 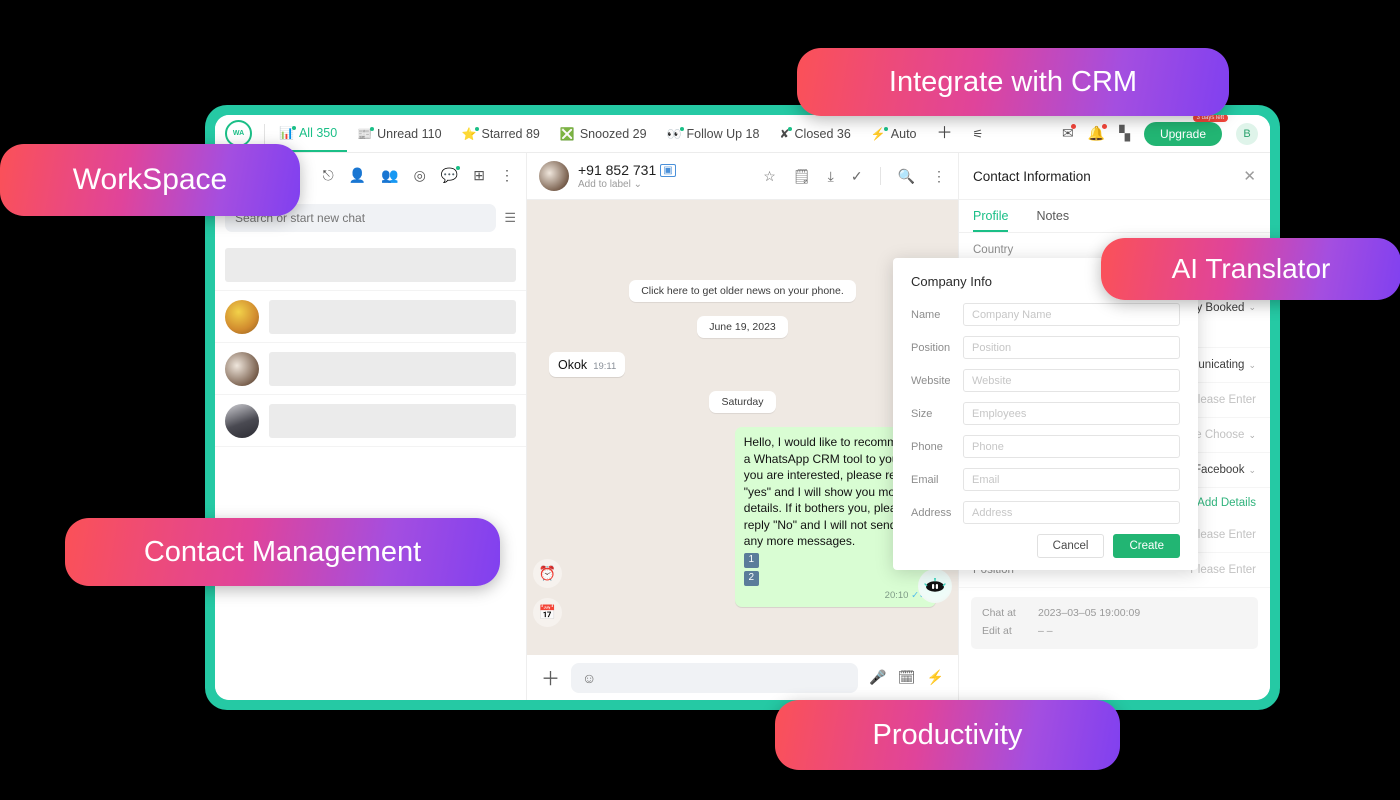 I want to click on contact-panel-header: Contact Information ✕, so click(x=1114, y=176).